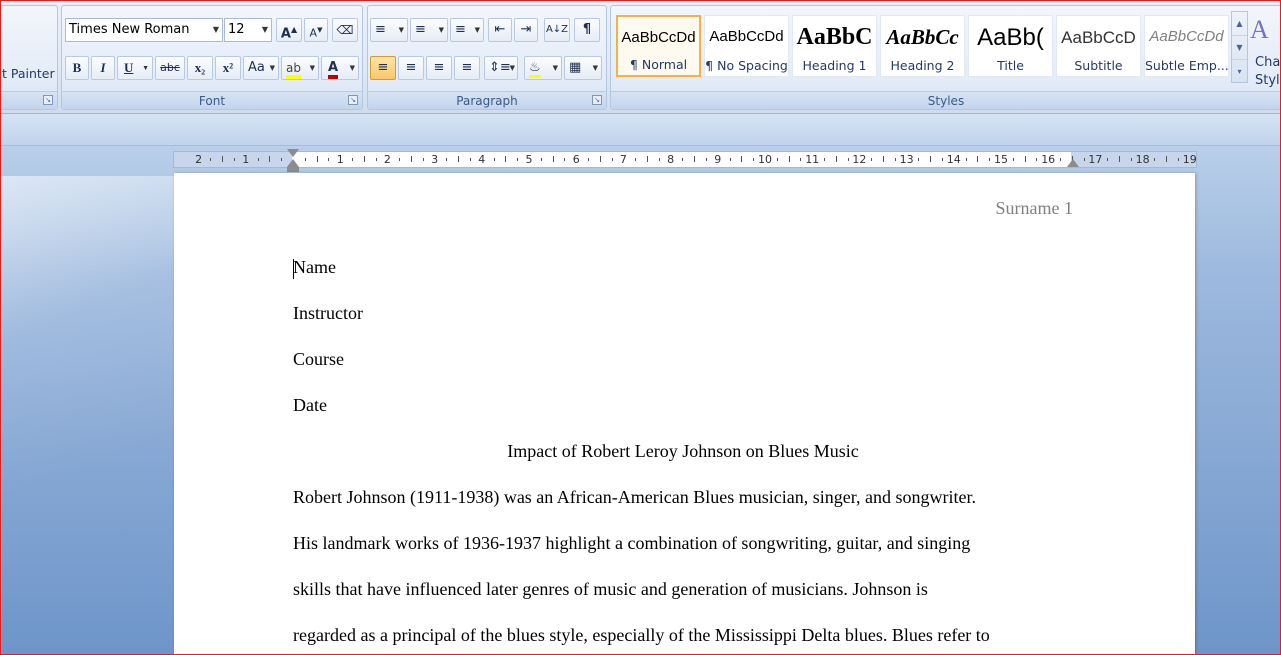 This screenshot has width=1281, height=655. What do you see at coordinates (293, 163) in the screenshot?
I see `hanging-indent-marker` at bounding box center [293, 163].